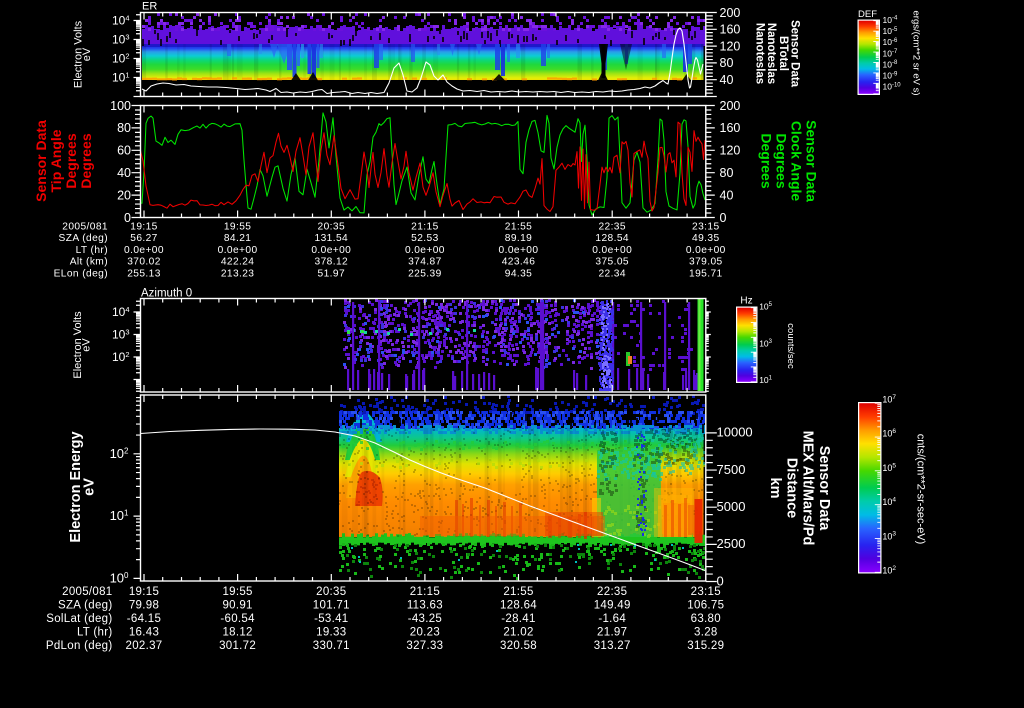 The width and height of the screenshot is (1024, 708). What do you see at coordinates (424, 646) in the screenshot?
I see `svg-text: 327.33` at bounding box center [424, 646].